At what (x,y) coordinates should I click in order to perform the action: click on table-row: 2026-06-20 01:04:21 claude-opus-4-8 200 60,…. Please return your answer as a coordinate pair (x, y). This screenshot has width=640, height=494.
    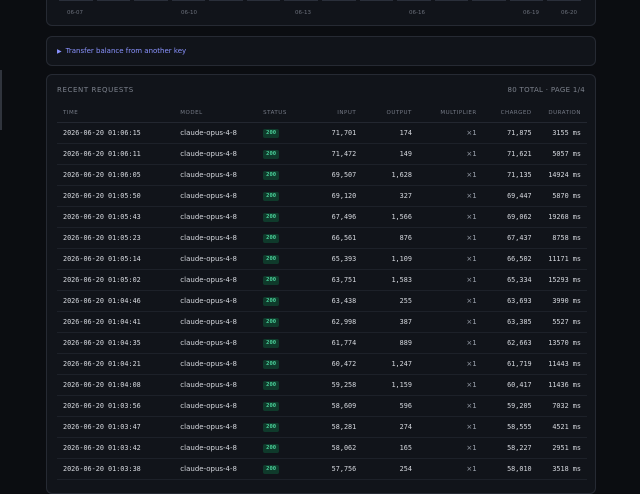
    Looking at the image, I should click on (322, 364).